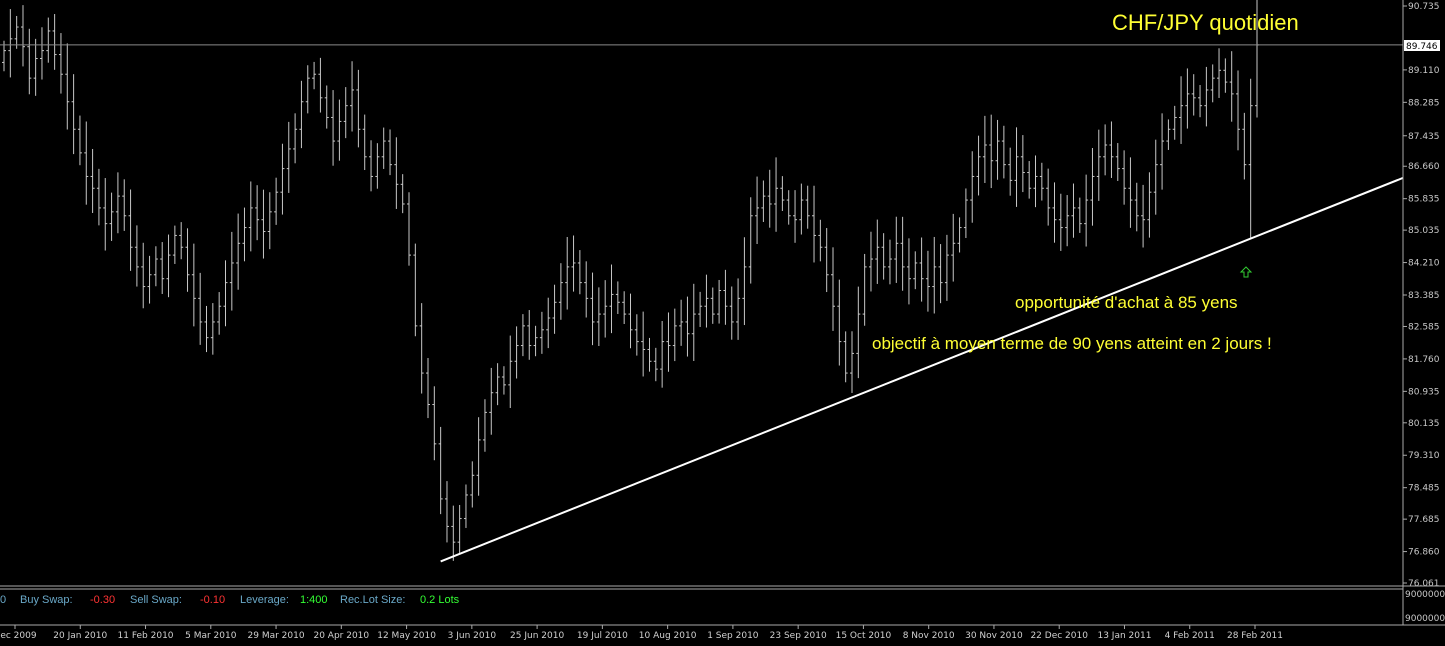  What do you see at coordinates (211, 636) in the screenshot?
I see `date-tick-label: 5 Mar 2010` at bounding box center [211, 636].